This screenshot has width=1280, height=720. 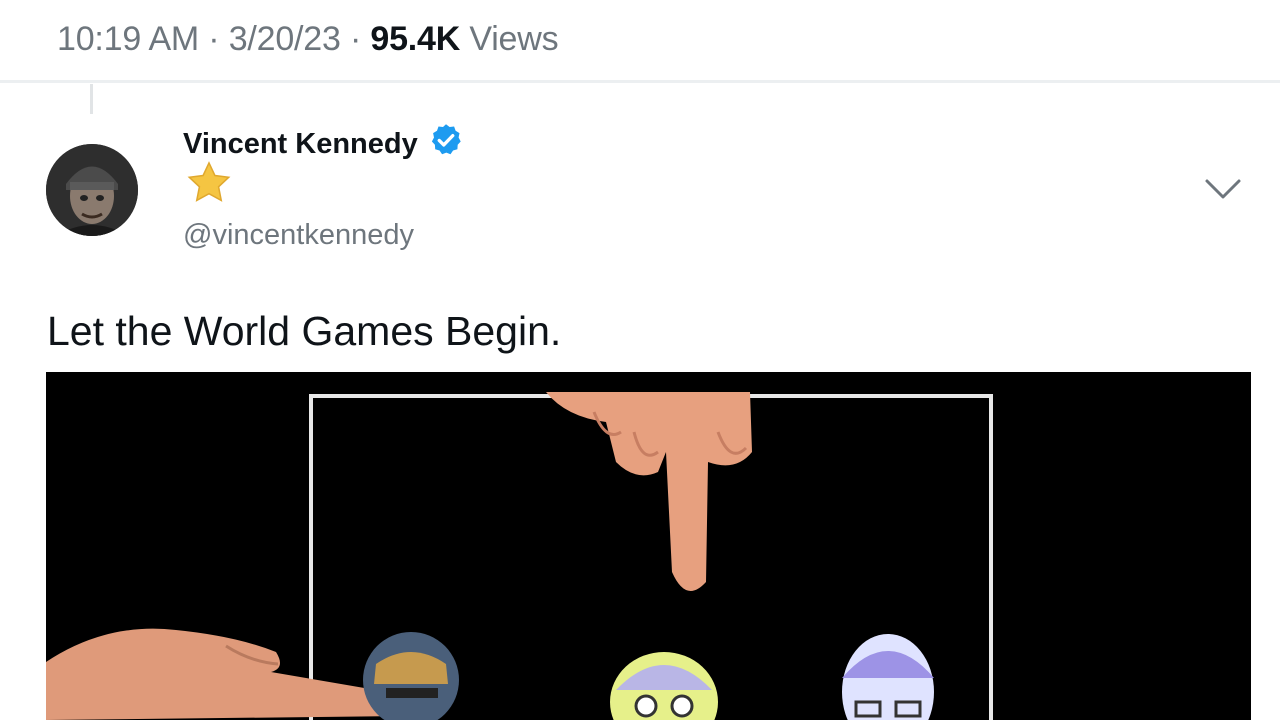 I want to click on chevron-down-icon, so click(x=1223, y=191).